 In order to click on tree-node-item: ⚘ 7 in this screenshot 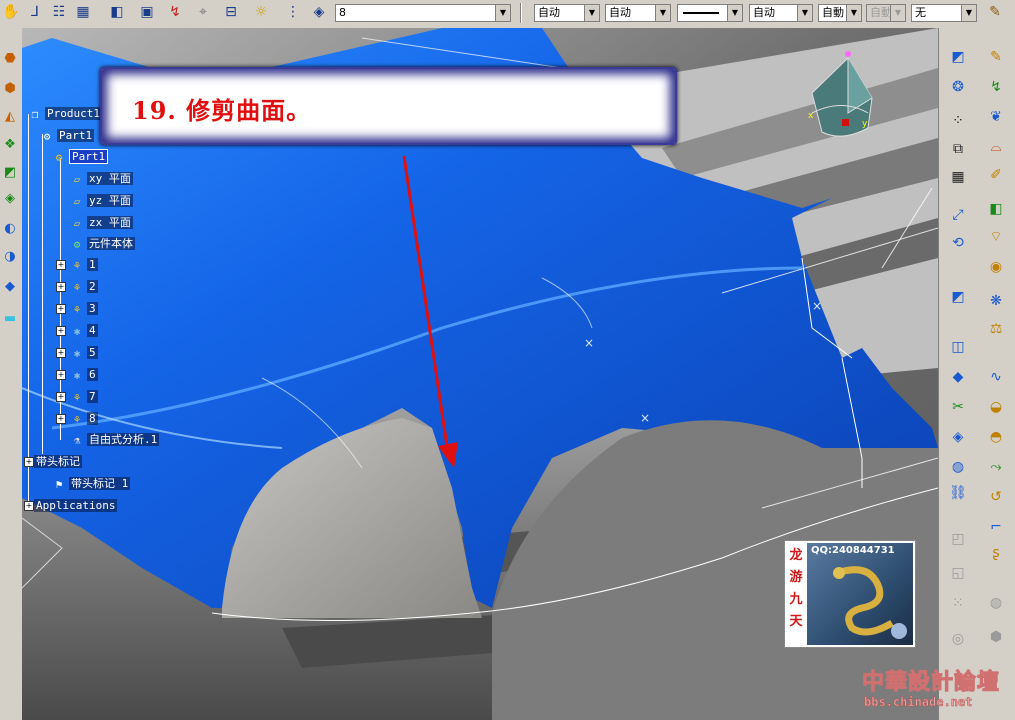, I will do `click(84, 397)`.